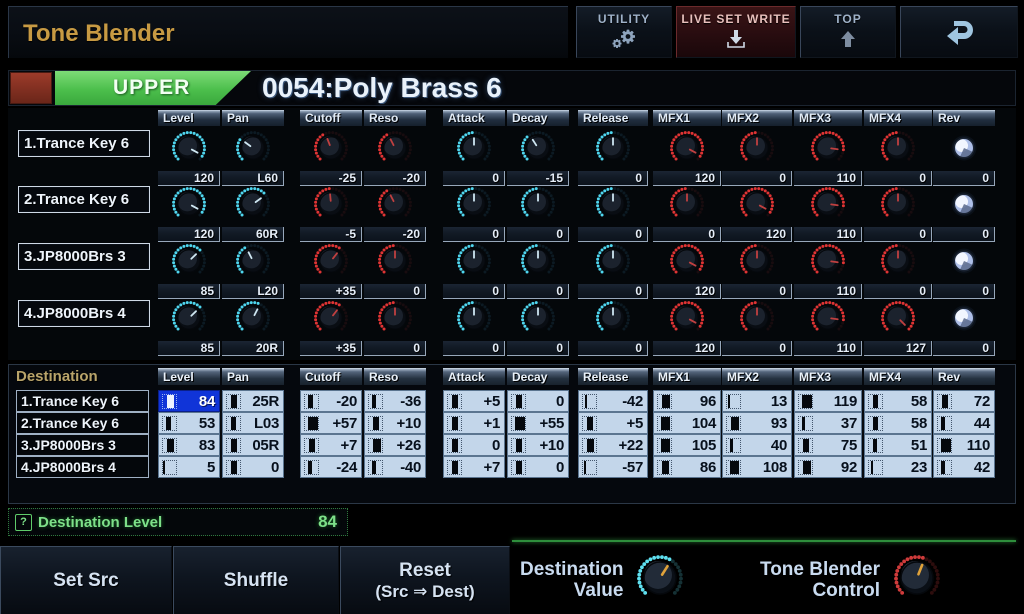 This screenshot has height=614, width=1024. What do you see at coordinates (84, 143) in the screenshot?
I see `source-tone-button: 1.Trance Key 6` at bounding box center [84, 143].